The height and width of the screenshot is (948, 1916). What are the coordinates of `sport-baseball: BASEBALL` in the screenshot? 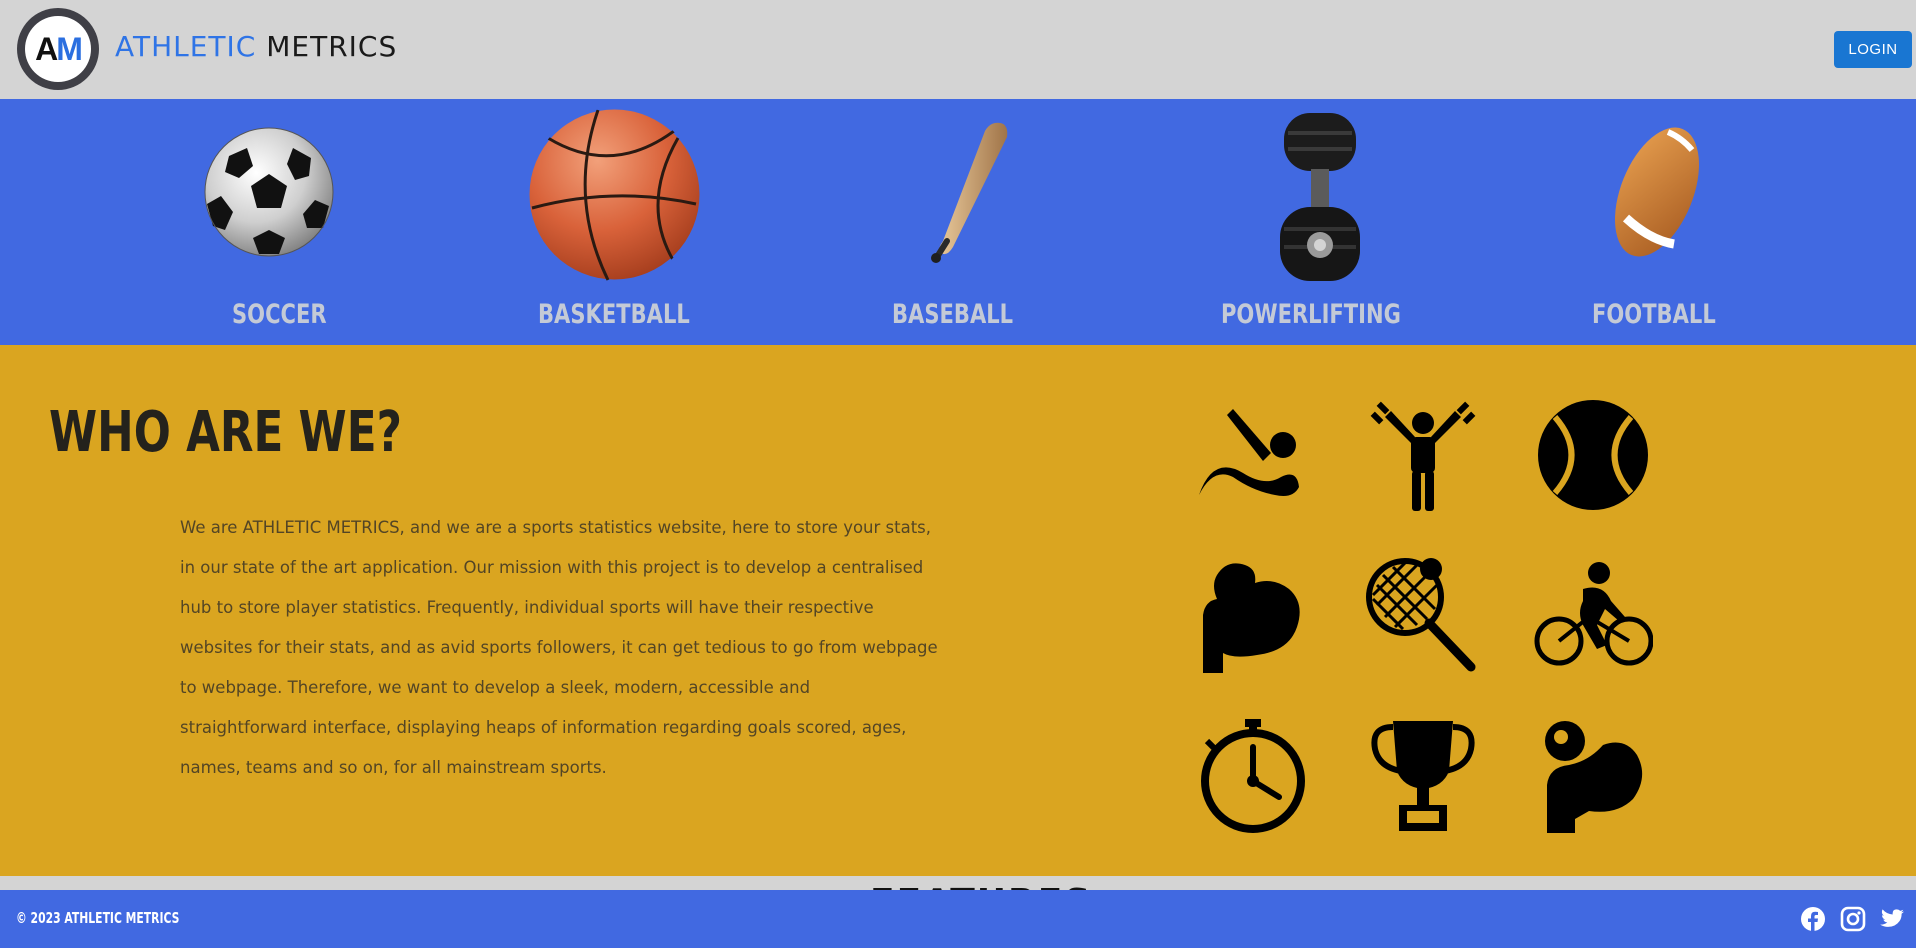 It's located at (940, 222).